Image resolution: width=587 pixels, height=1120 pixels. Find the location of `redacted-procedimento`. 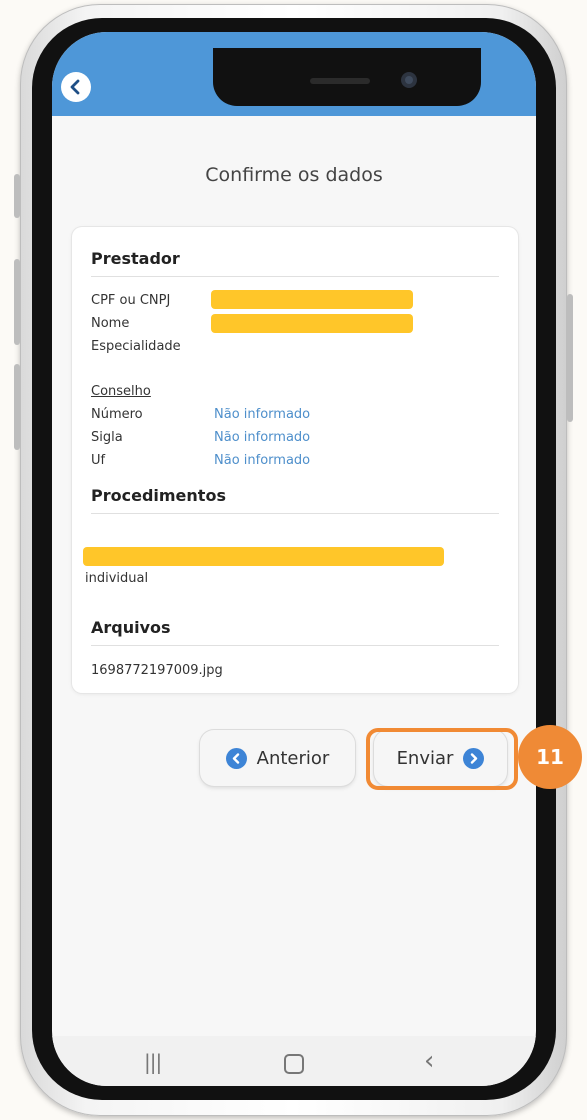

redacted-procedimento is located at coordinates (263, 556).